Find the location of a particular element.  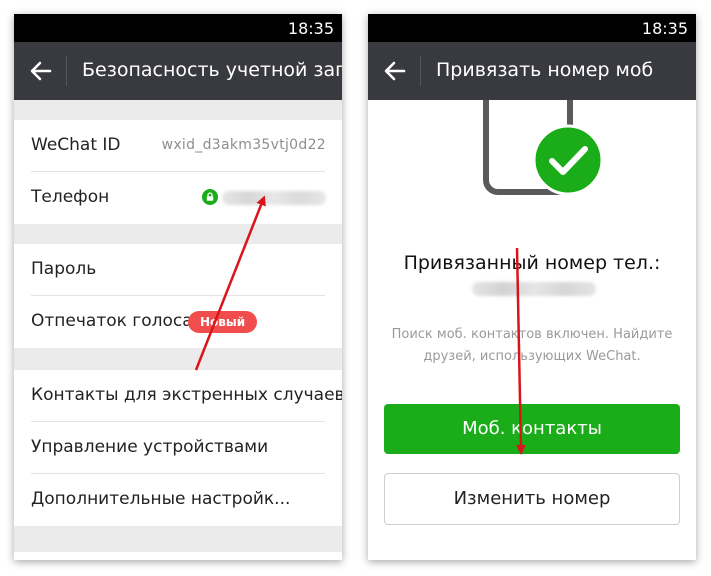

wechat-id-row: WeChat ID wxid_d3akm35vtj0d22 is located at coordinates (178, 146).